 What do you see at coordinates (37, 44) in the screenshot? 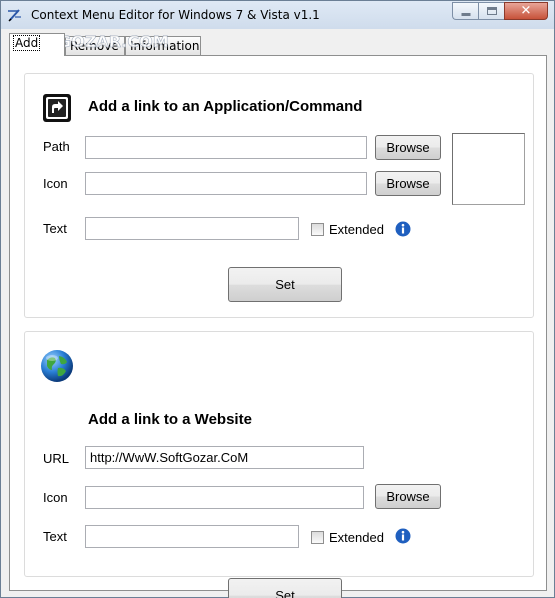
I see `tab-add: Add` at bounding box center [37, 44].